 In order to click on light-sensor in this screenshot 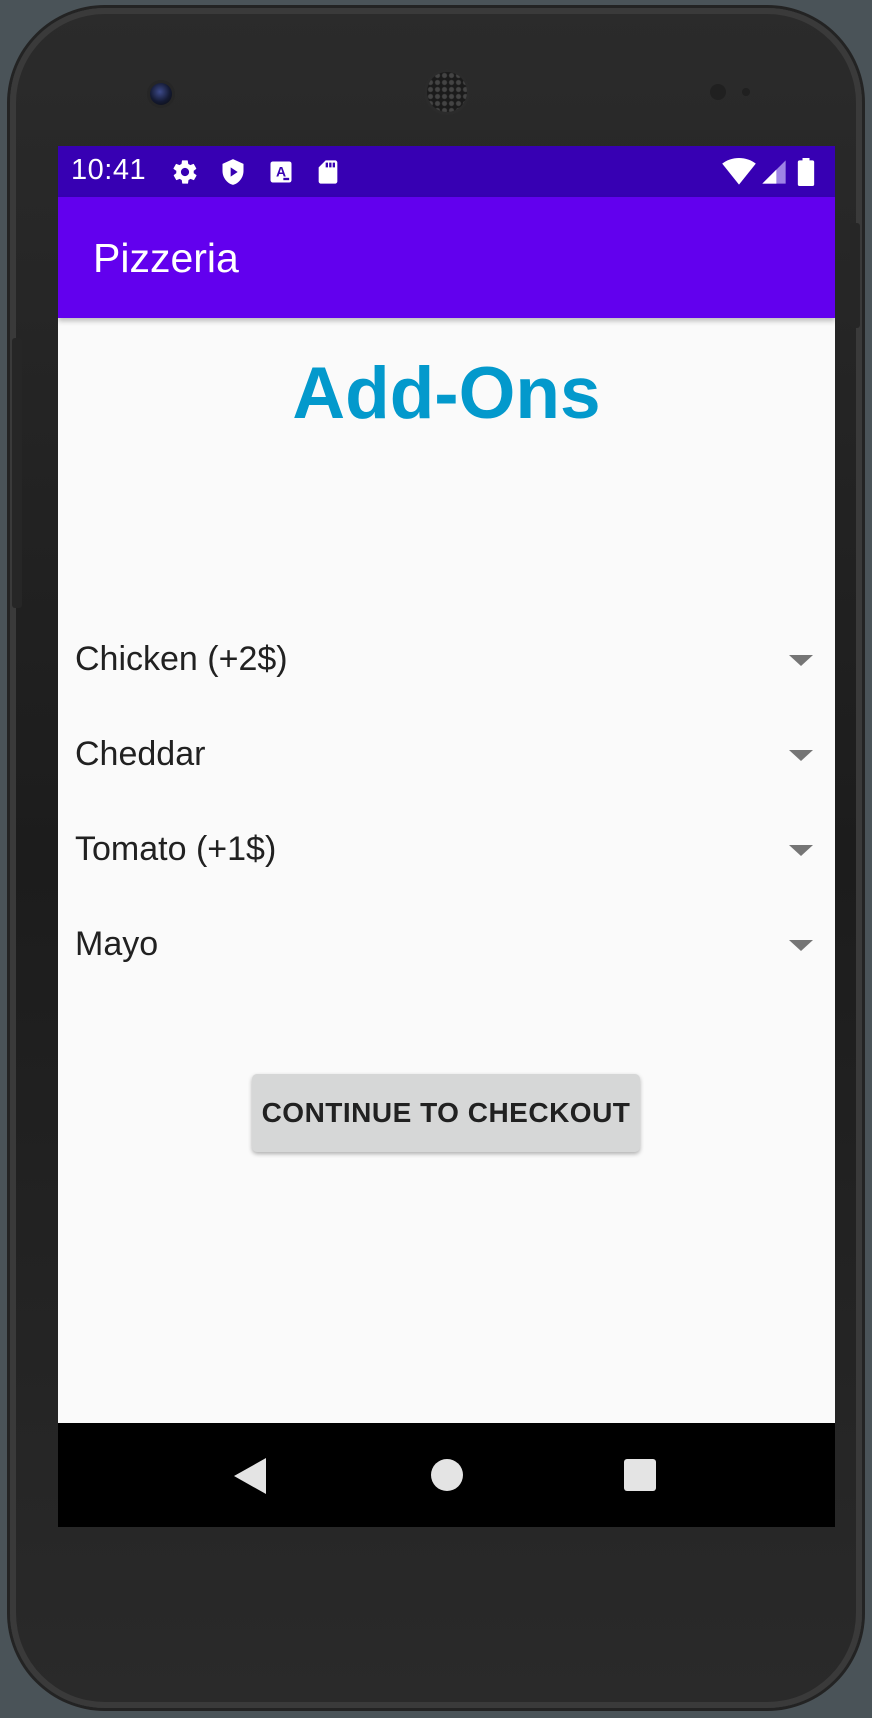, I will do `click(746, 92)`.